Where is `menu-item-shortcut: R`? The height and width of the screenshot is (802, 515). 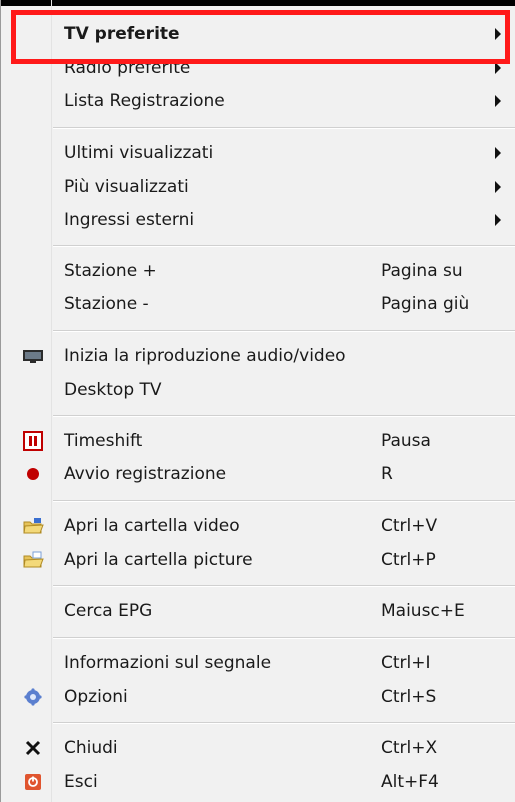
menu-item-shortcut: R is located at coordinates (387, 473).